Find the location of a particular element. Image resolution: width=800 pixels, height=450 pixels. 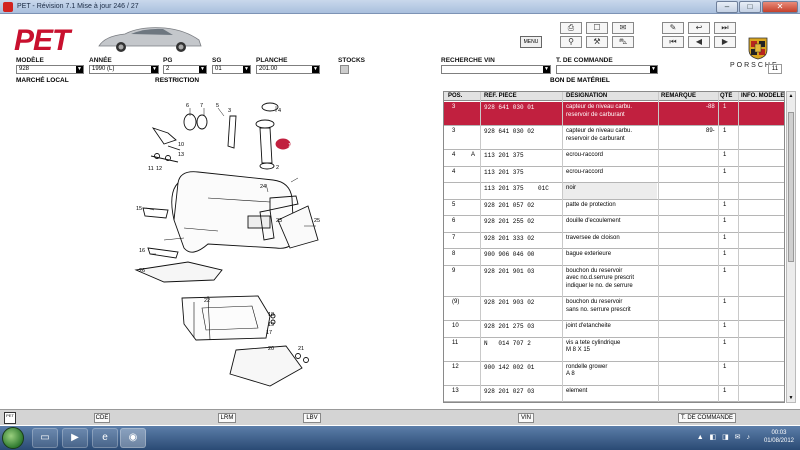

table-scrollbar: ▲ ▼ is located at coordinates (791, 247).